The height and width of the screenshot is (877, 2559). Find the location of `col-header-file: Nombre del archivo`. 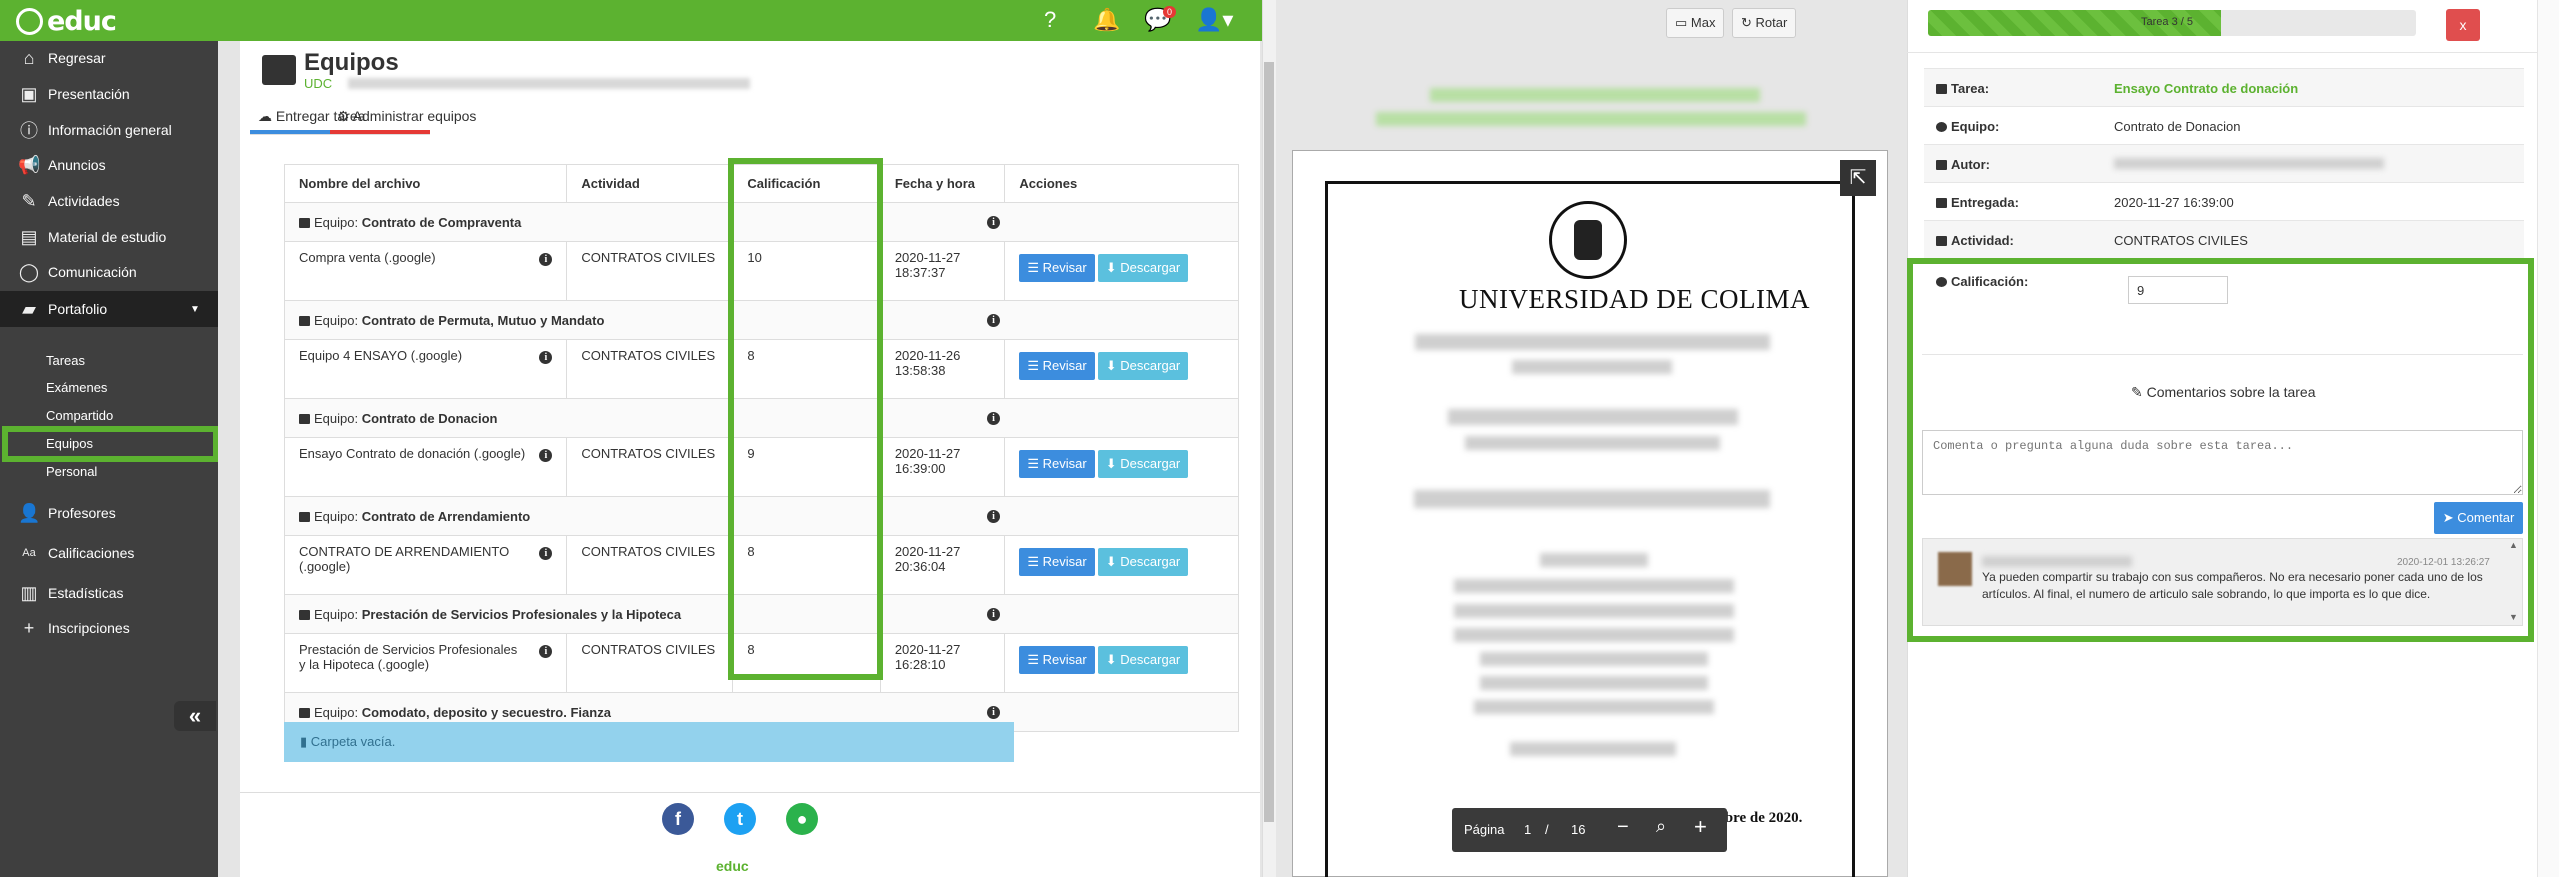

col-header-file: Nombre del archivo is located at coordinates (425, 183).